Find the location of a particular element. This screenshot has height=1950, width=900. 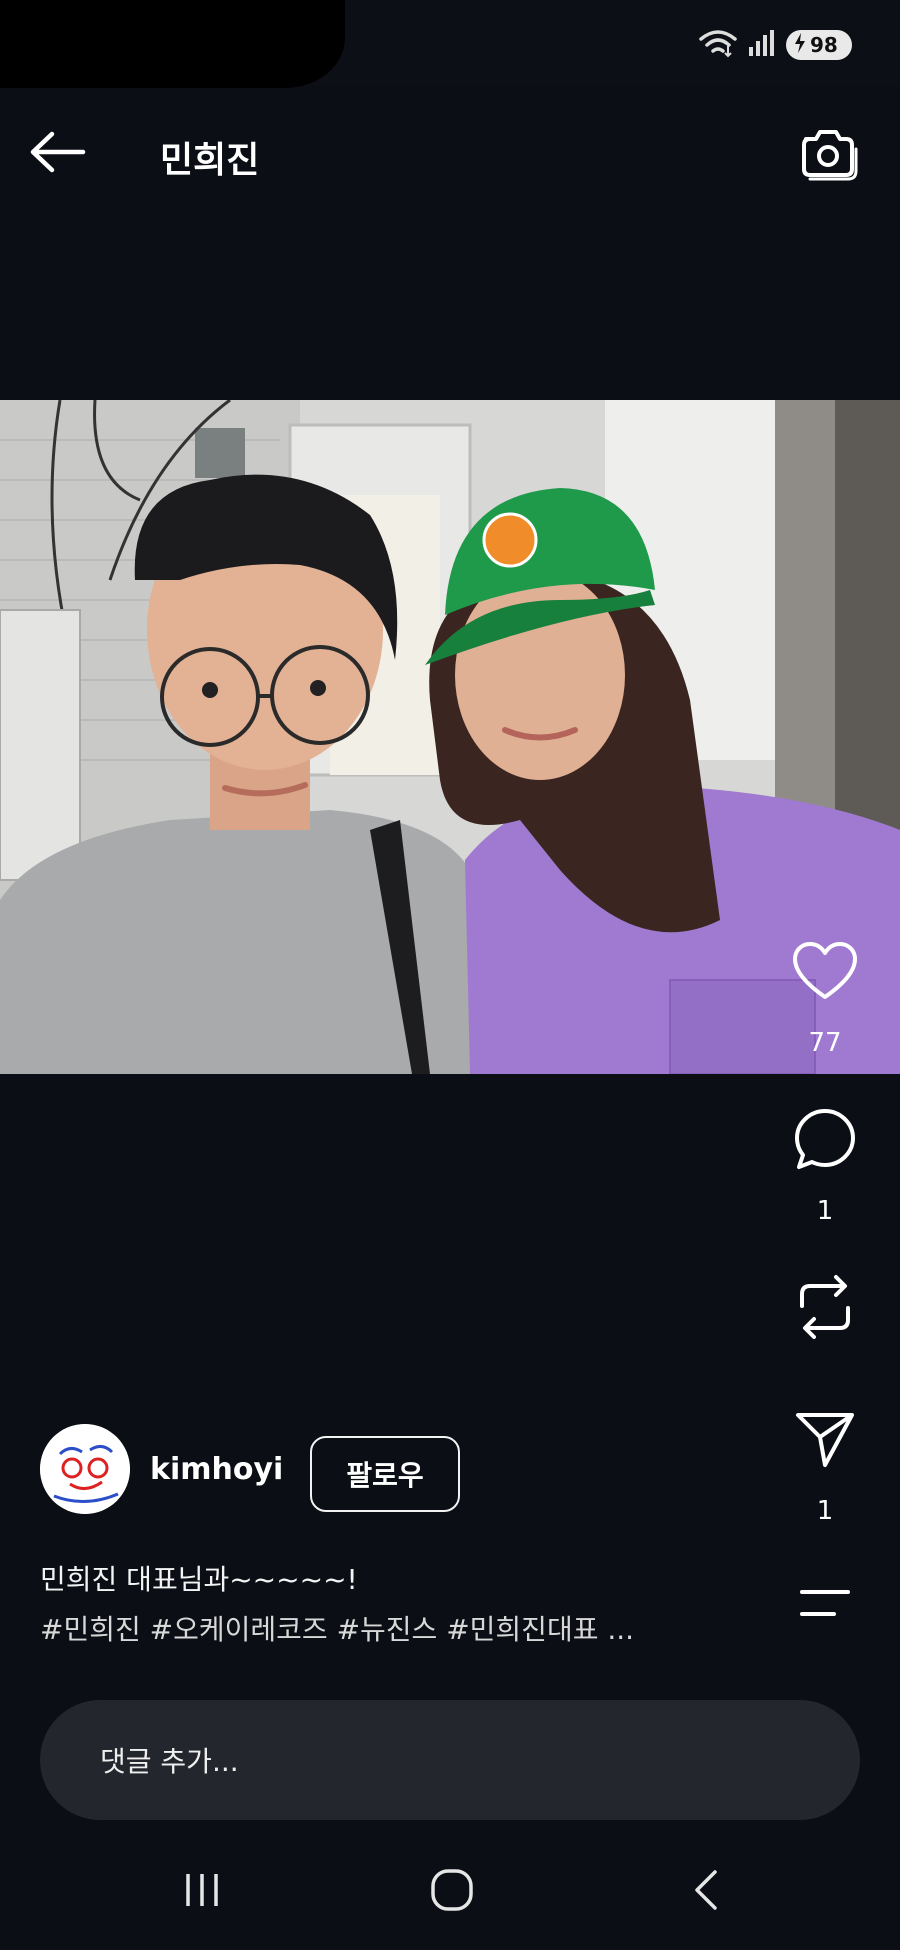

redacted-area is located at coordinates (172, 44).